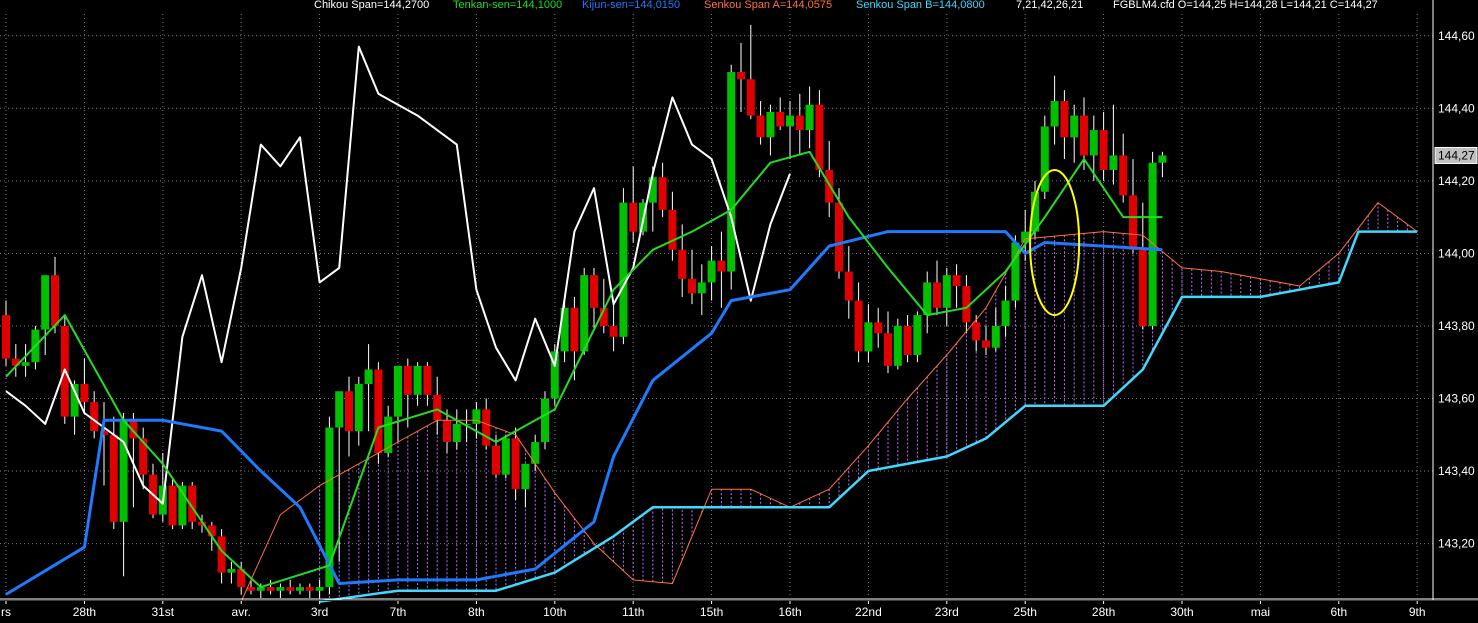 The image size is (1478, 623). Describe the element at coordinates (868, 612) in the screenshot. I see `time-tick-label: 22nd` at that location.